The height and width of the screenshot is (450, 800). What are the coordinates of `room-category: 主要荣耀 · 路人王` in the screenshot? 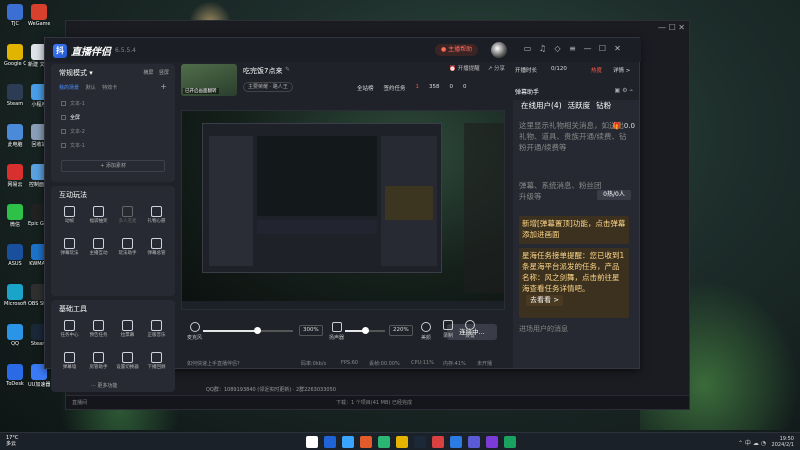 It's located at (268, 87).